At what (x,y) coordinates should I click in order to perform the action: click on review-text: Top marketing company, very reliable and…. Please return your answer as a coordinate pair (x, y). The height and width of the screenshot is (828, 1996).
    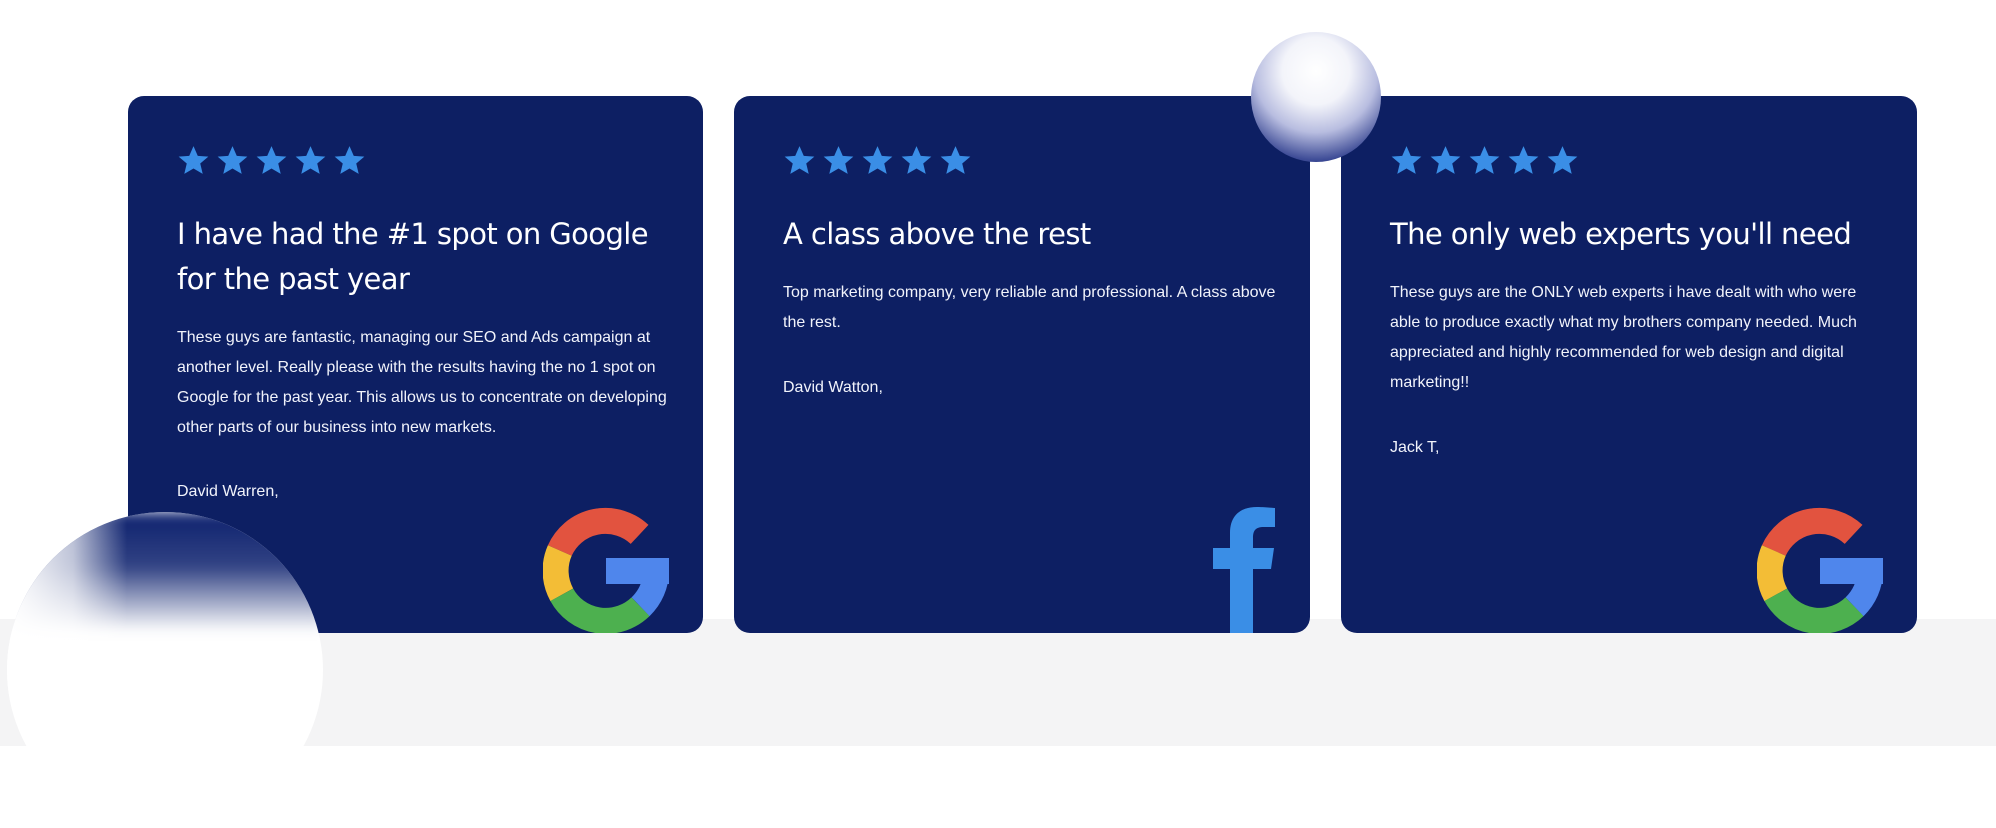
    Looking at the image, I should click on (1029, 307).